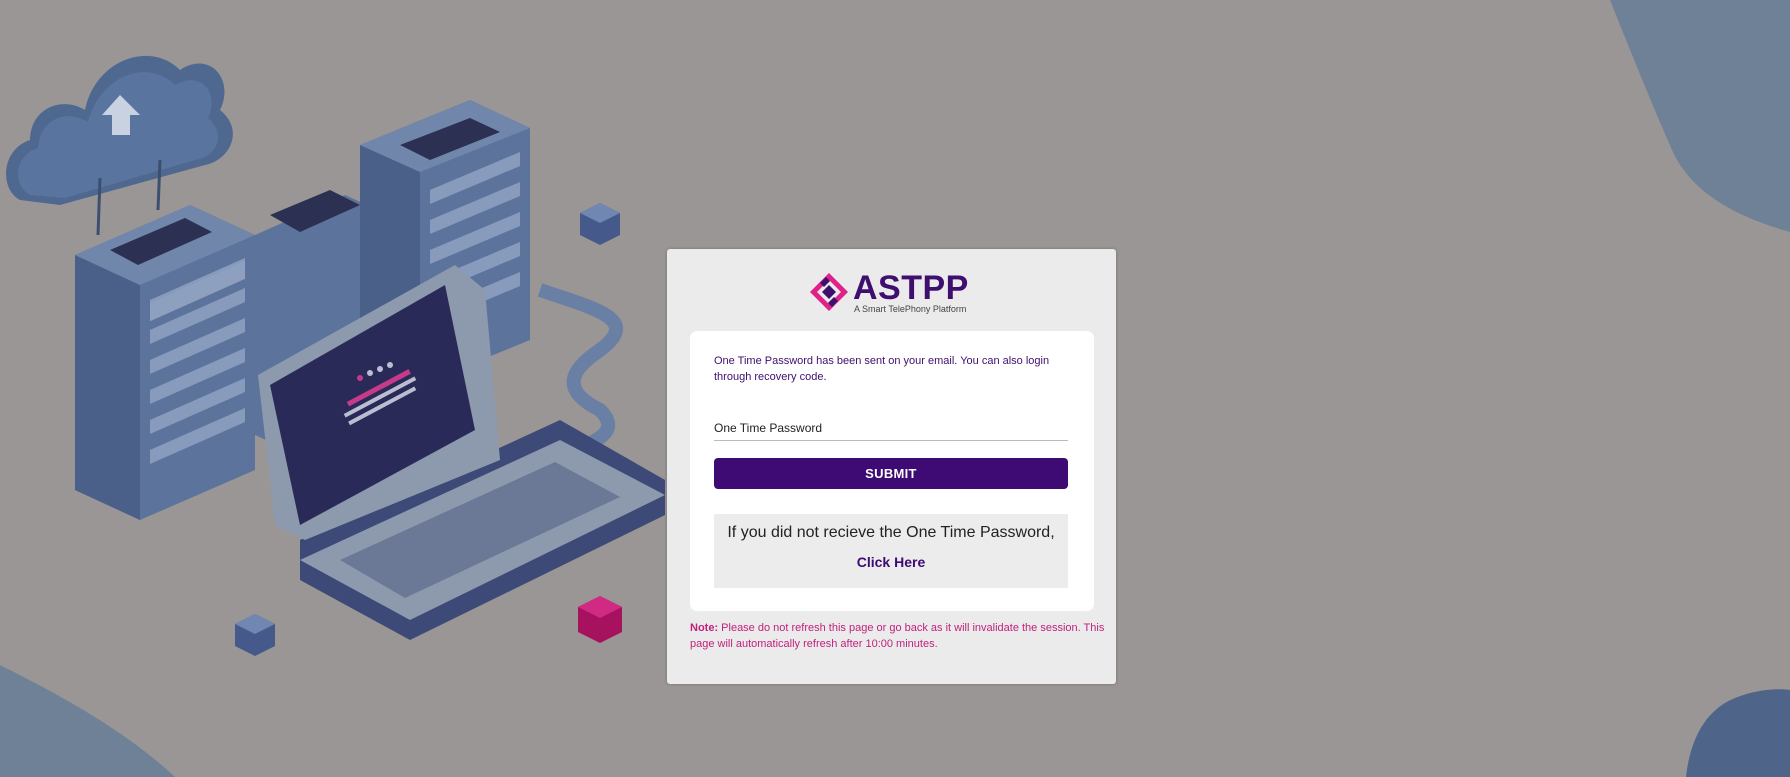 The image size is (1790, 777). What do you see at coordinates (911, 288) in the screenshot?
I see `brand-name: ASTPP` at bounding box center [911, 288].